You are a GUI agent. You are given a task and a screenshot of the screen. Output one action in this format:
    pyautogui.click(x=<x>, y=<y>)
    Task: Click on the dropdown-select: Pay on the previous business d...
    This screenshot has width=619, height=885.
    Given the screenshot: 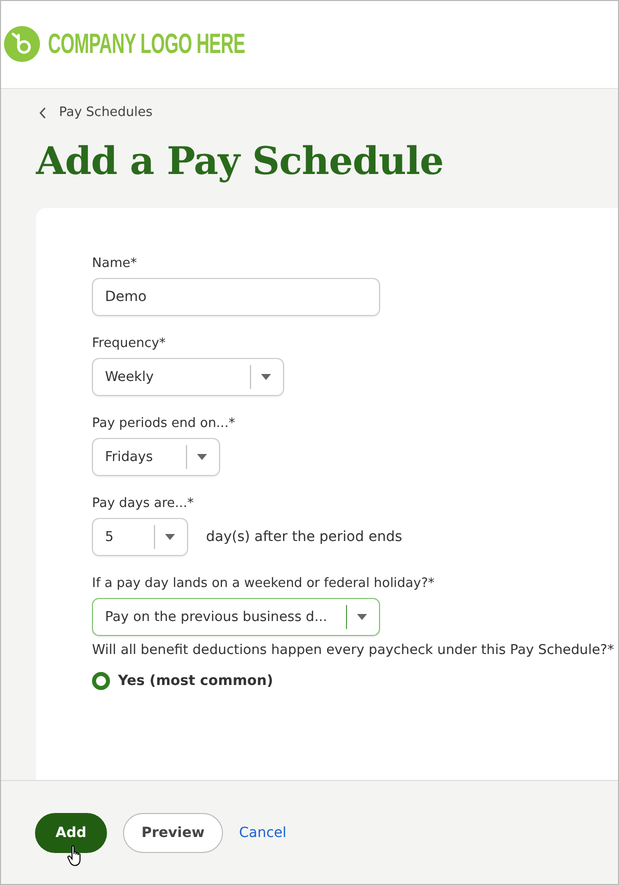 What is the action you would take?
    pyautogui.click(x=236, y=617)
    